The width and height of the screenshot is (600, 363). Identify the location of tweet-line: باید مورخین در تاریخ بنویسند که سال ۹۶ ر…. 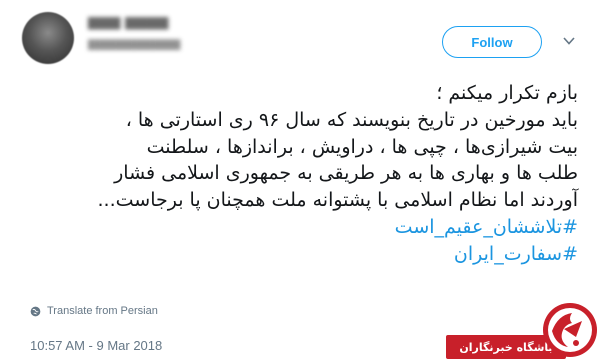
(351, 119).